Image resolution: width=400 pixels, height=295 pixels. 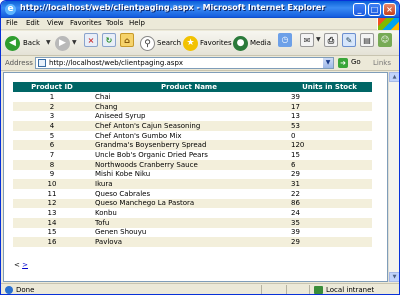 I want to click on table-row: 2 Chang 17, so click(x=192, y=106).